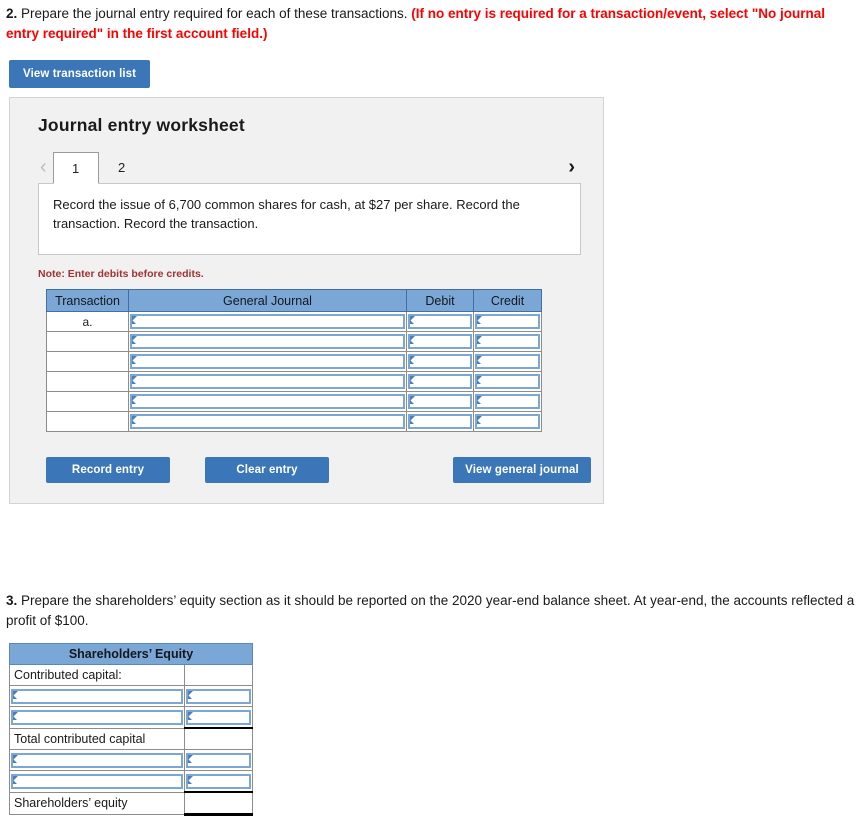 The image size is (864, 832). What do you see at coordinates (573, 170) in the screenshot?
I see `chevron-right-icon: ›` at bounding box center [573, 170].